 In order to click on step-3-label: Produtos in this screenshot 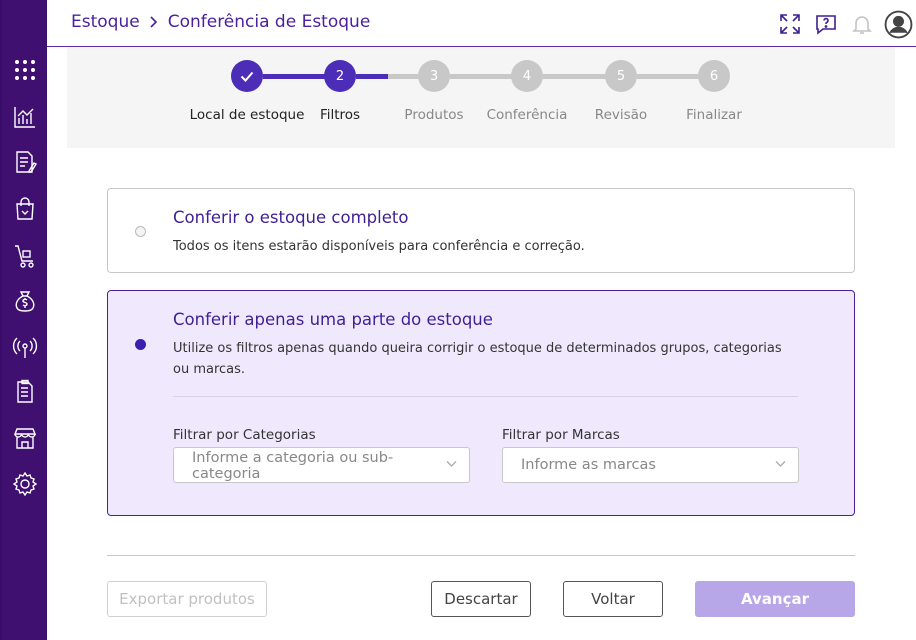, I will do `click(434, 115)`.